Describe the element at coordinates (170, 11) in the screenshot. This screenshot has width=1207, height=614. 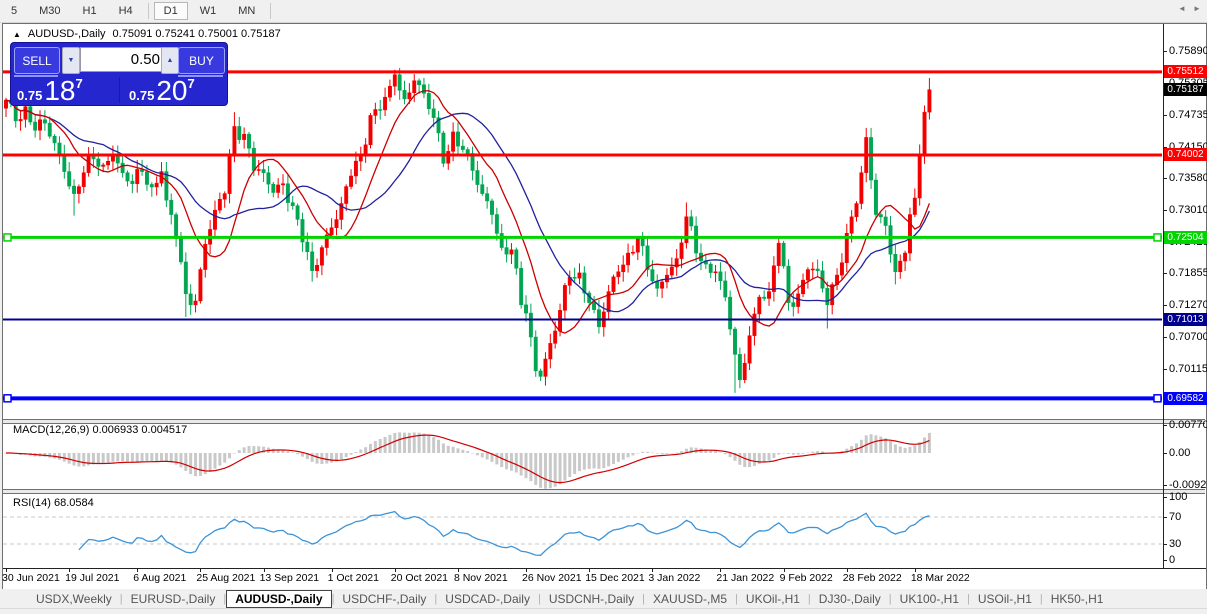
I see `timeframe-button-d1: D1` at that location.